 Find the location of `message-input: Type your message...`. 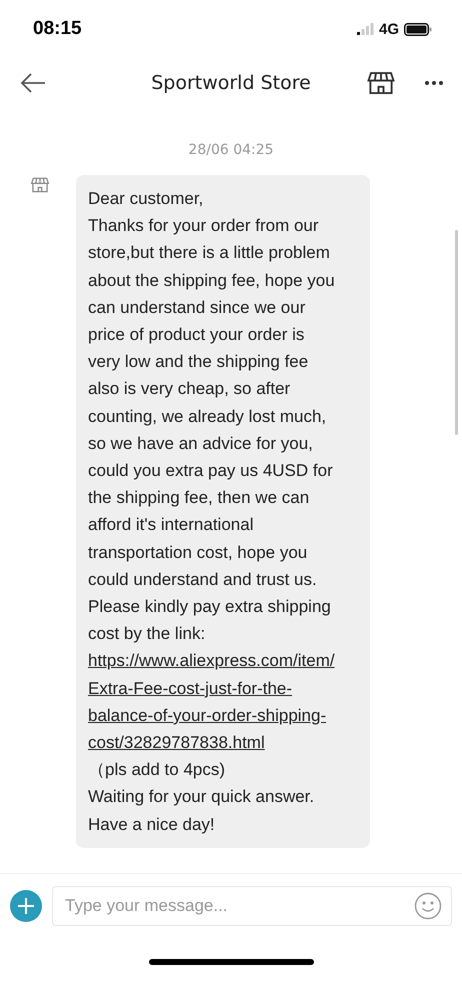

message-input: Type your message... is located at coordinates (252, 906).